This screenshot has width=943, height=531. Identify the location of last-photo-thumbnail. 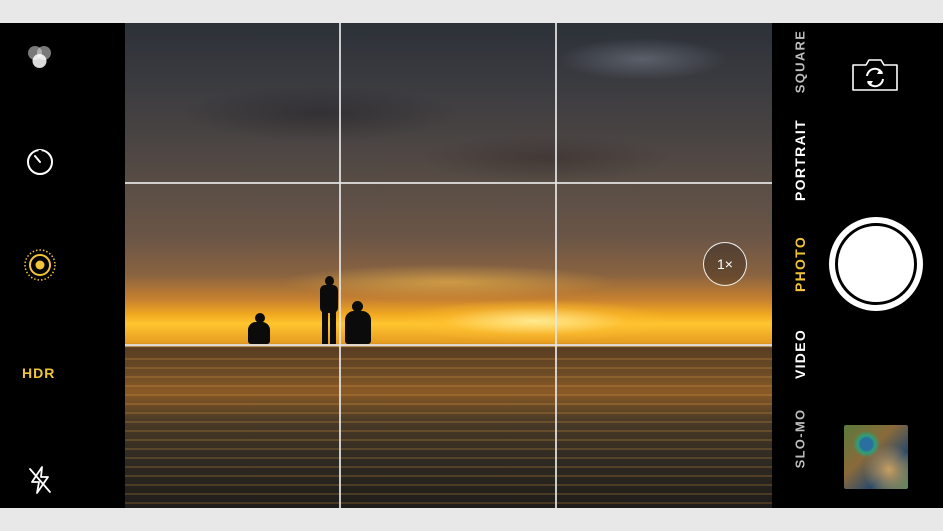
(876, 457).